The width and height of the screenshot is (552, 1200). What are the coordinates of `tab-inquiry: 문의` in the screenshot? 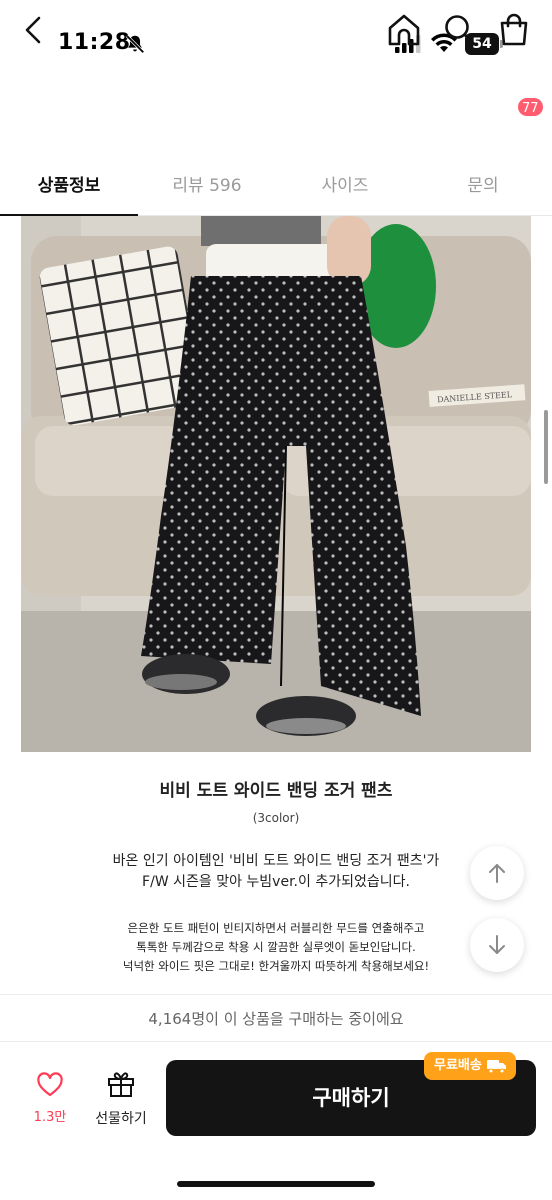 It's located at (483, 187).